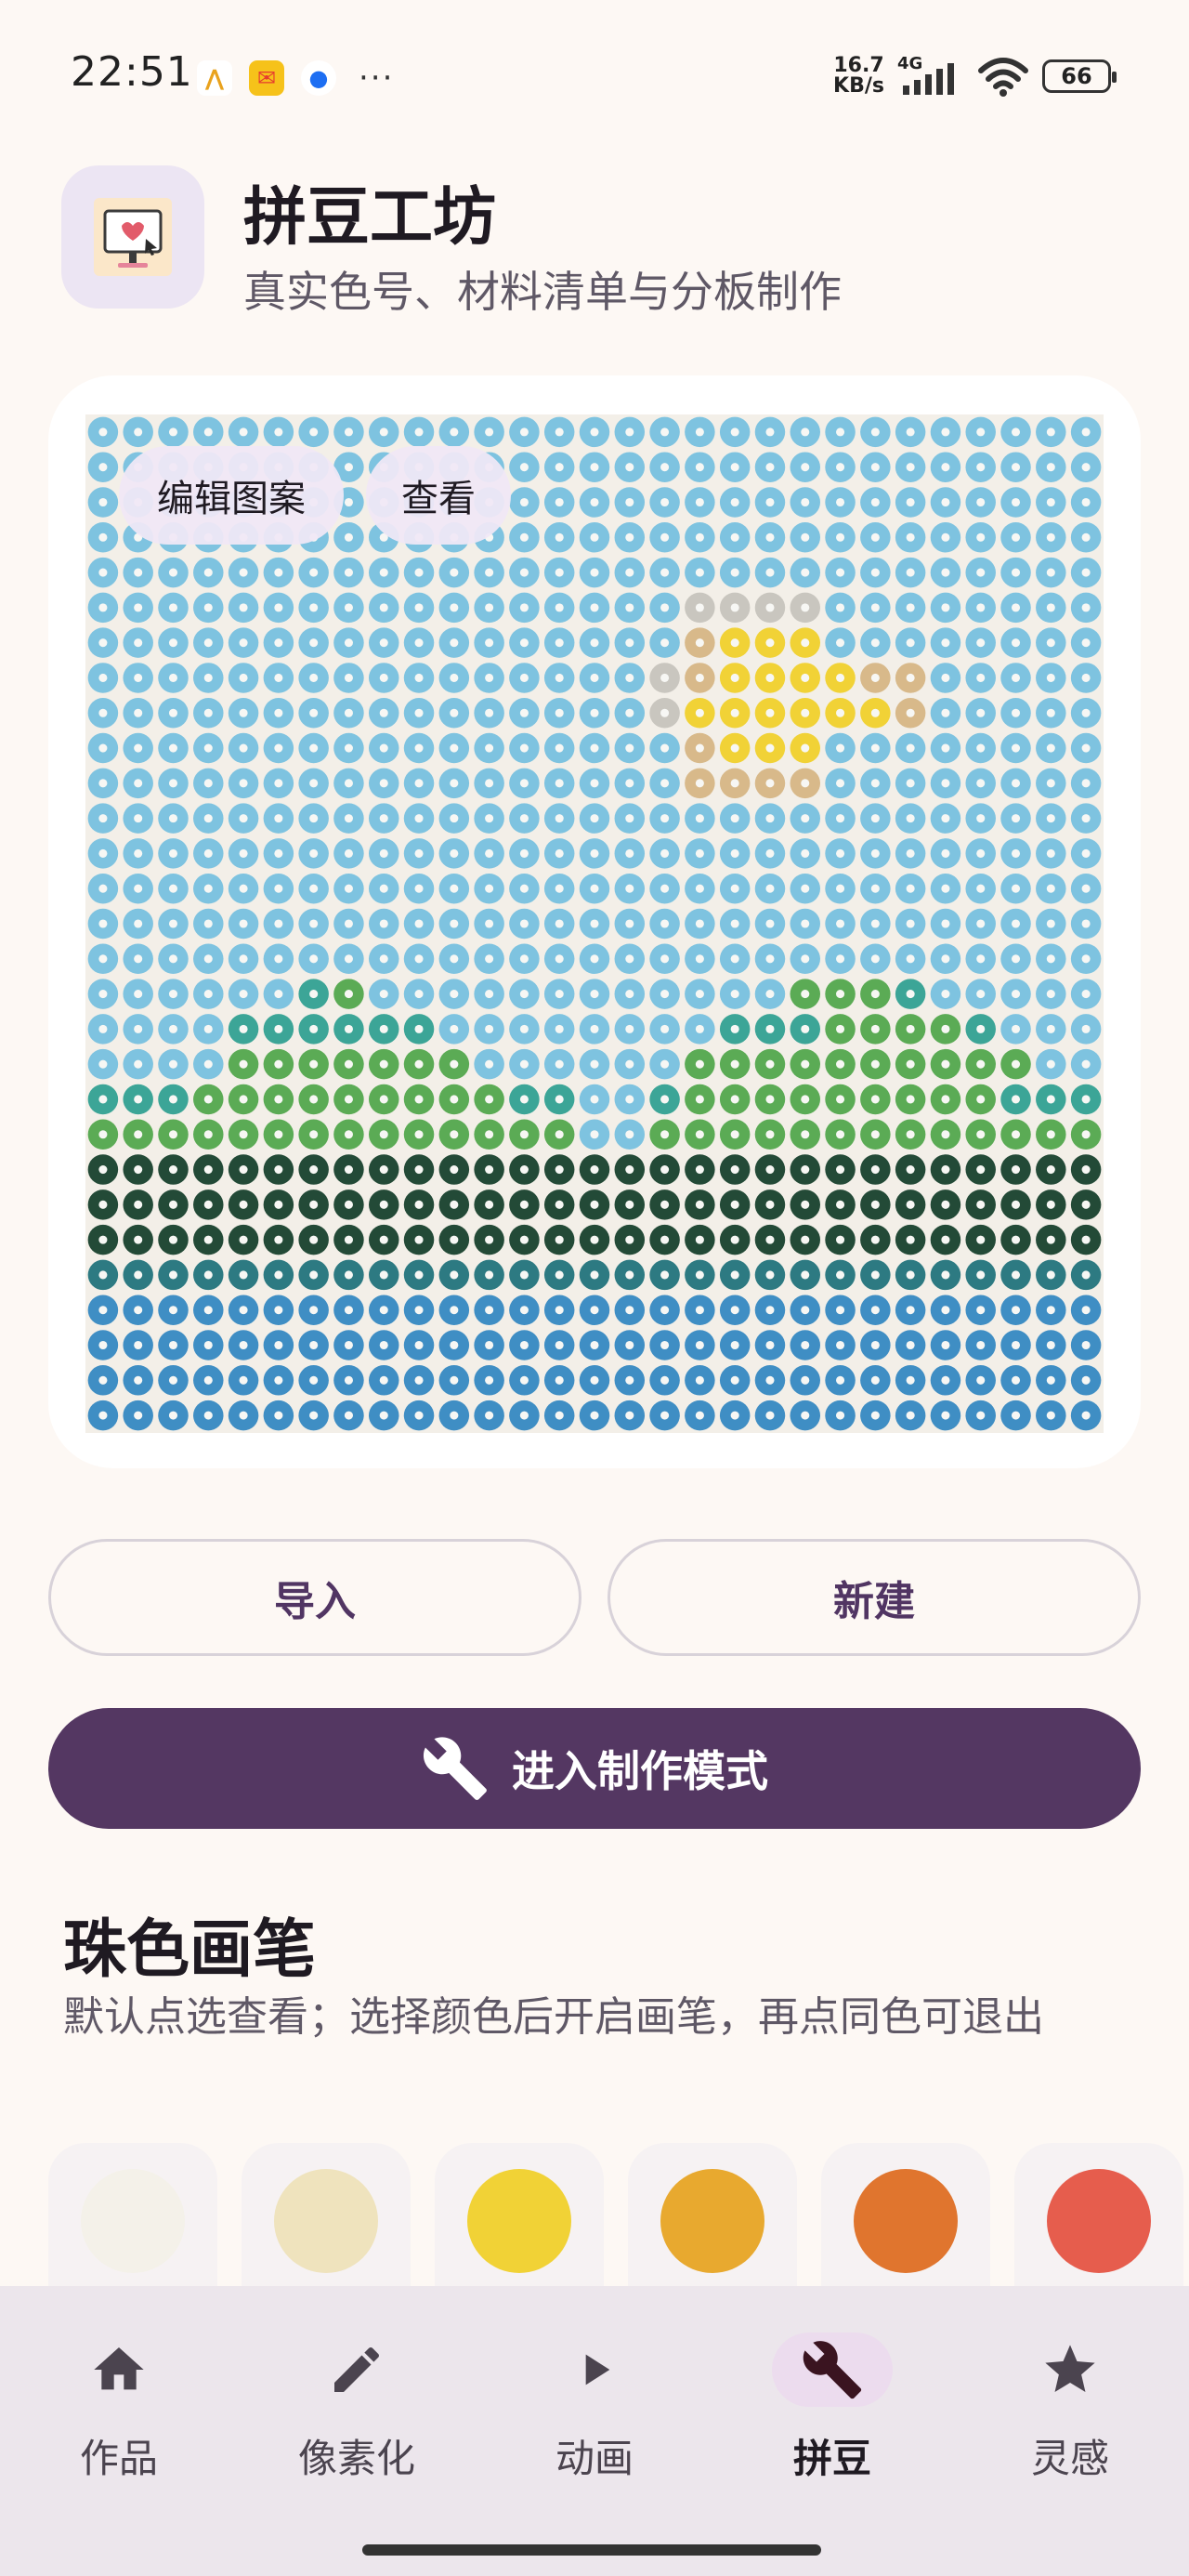 The image size is (1189, 2576). Describe the element at coordinates (357, 2369) in the screenshot. I see `pencil-icon` at that location.